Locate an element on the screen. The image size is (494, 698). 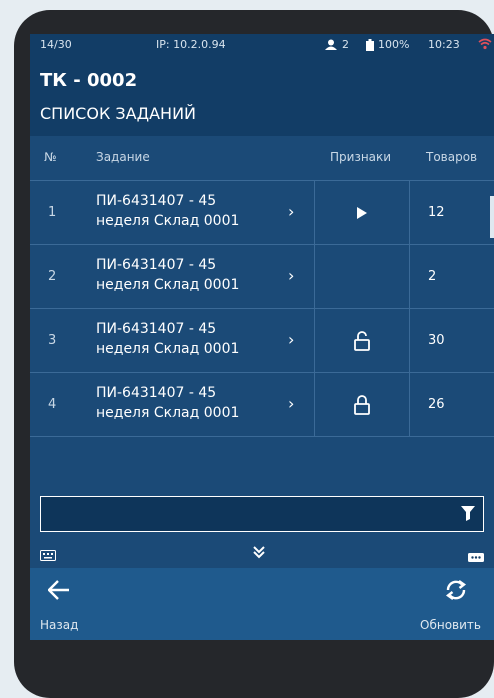
filter-input is located at coordinates (262, 514).